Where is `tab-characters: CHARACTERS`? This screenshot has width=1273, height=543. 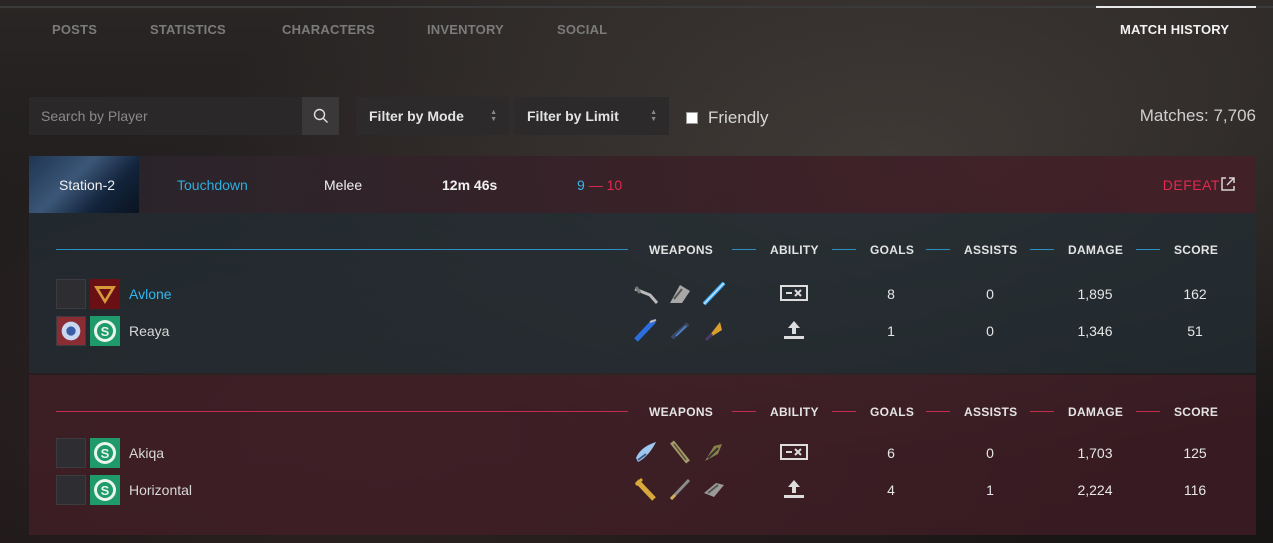 tab-characters: CHARACTERS is located at coordinates (328, 29).